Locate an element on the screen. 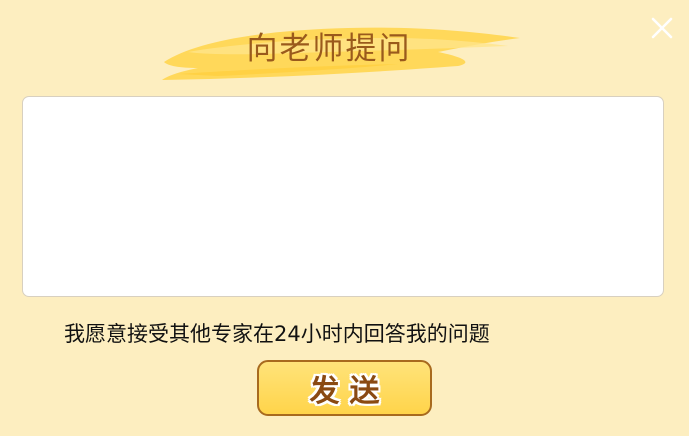  send-button-label: 发送 is located at coordinates (349, 391).